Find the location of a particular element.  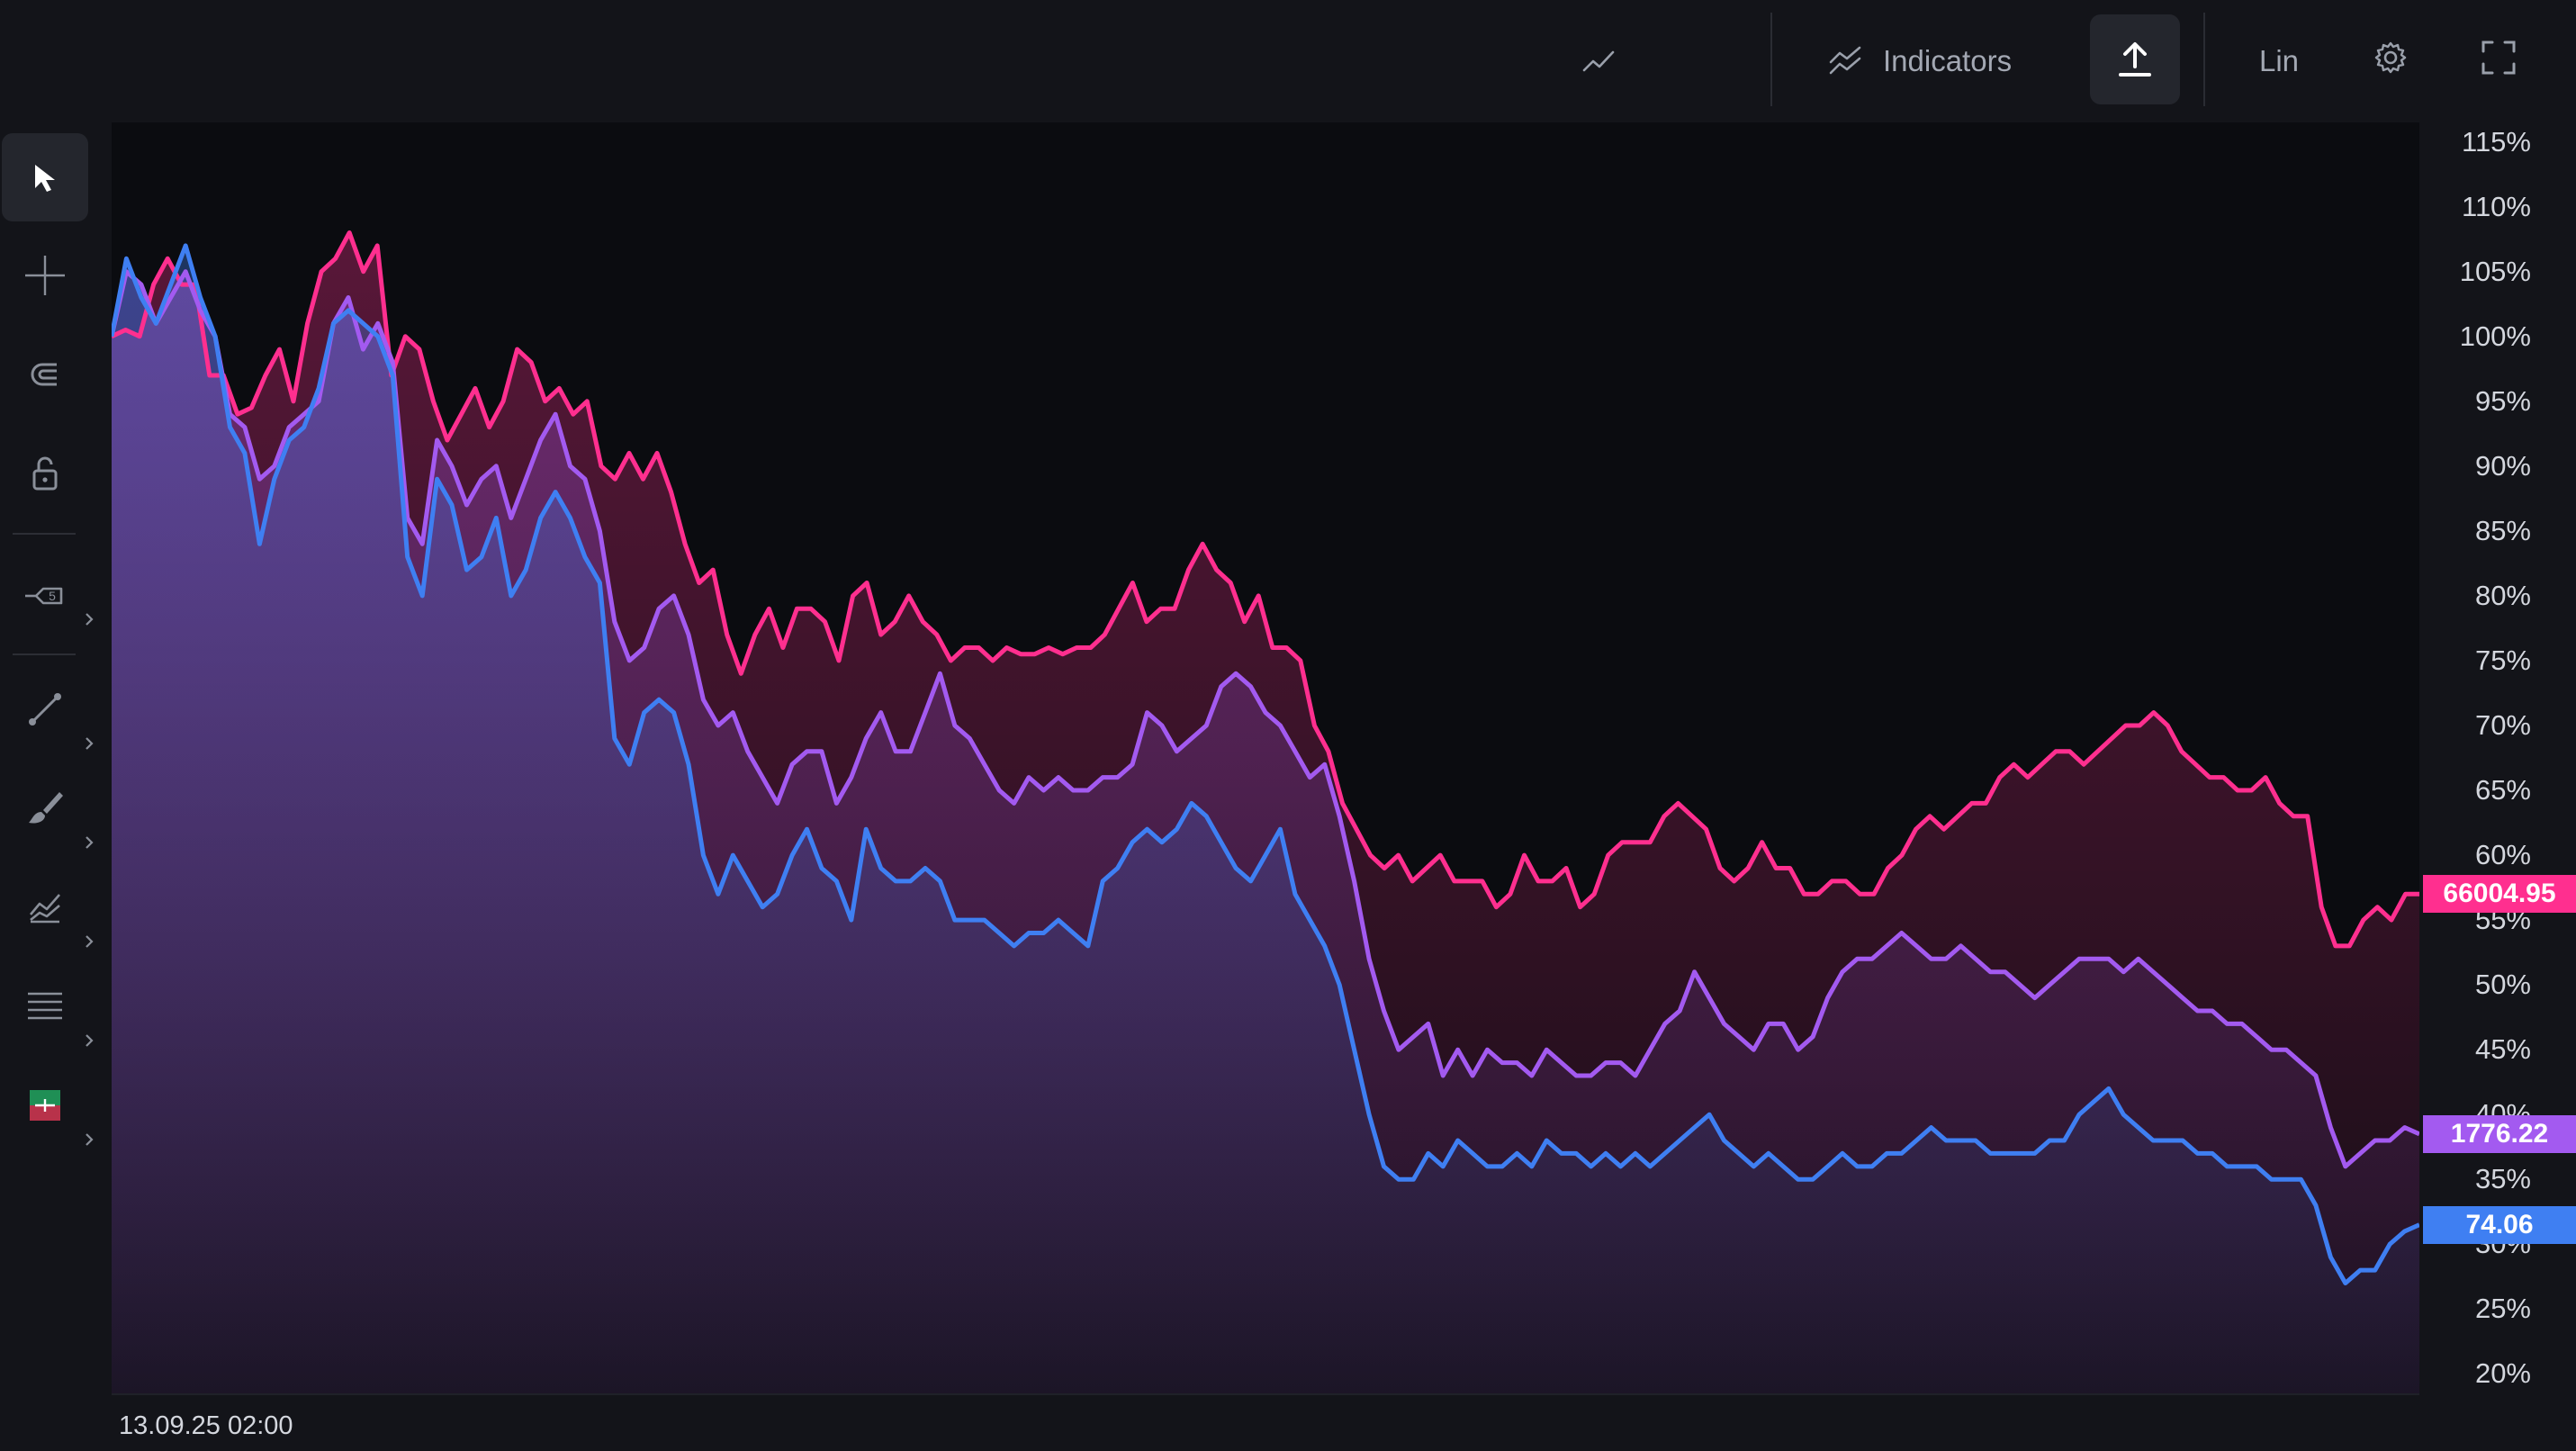

cursor-tool is located at coordinates (45, 177).